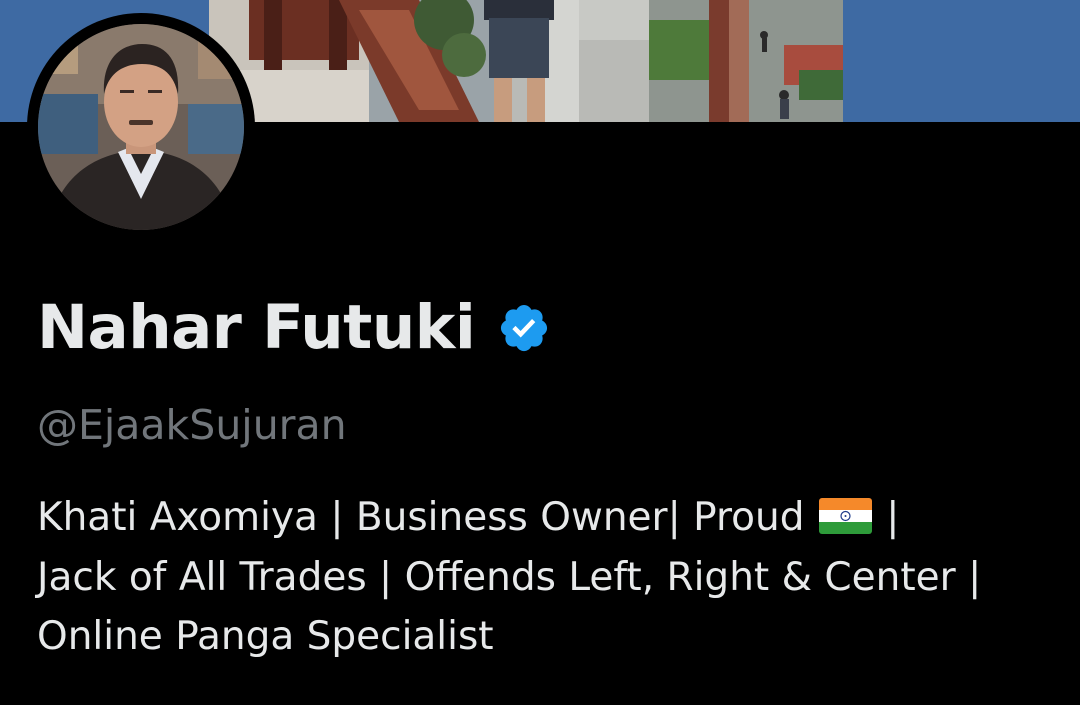 The image size is (1080, 705). Describe the element at coordinates (845, 516) in the screenshot. I see `india-flag-icon` at that location.